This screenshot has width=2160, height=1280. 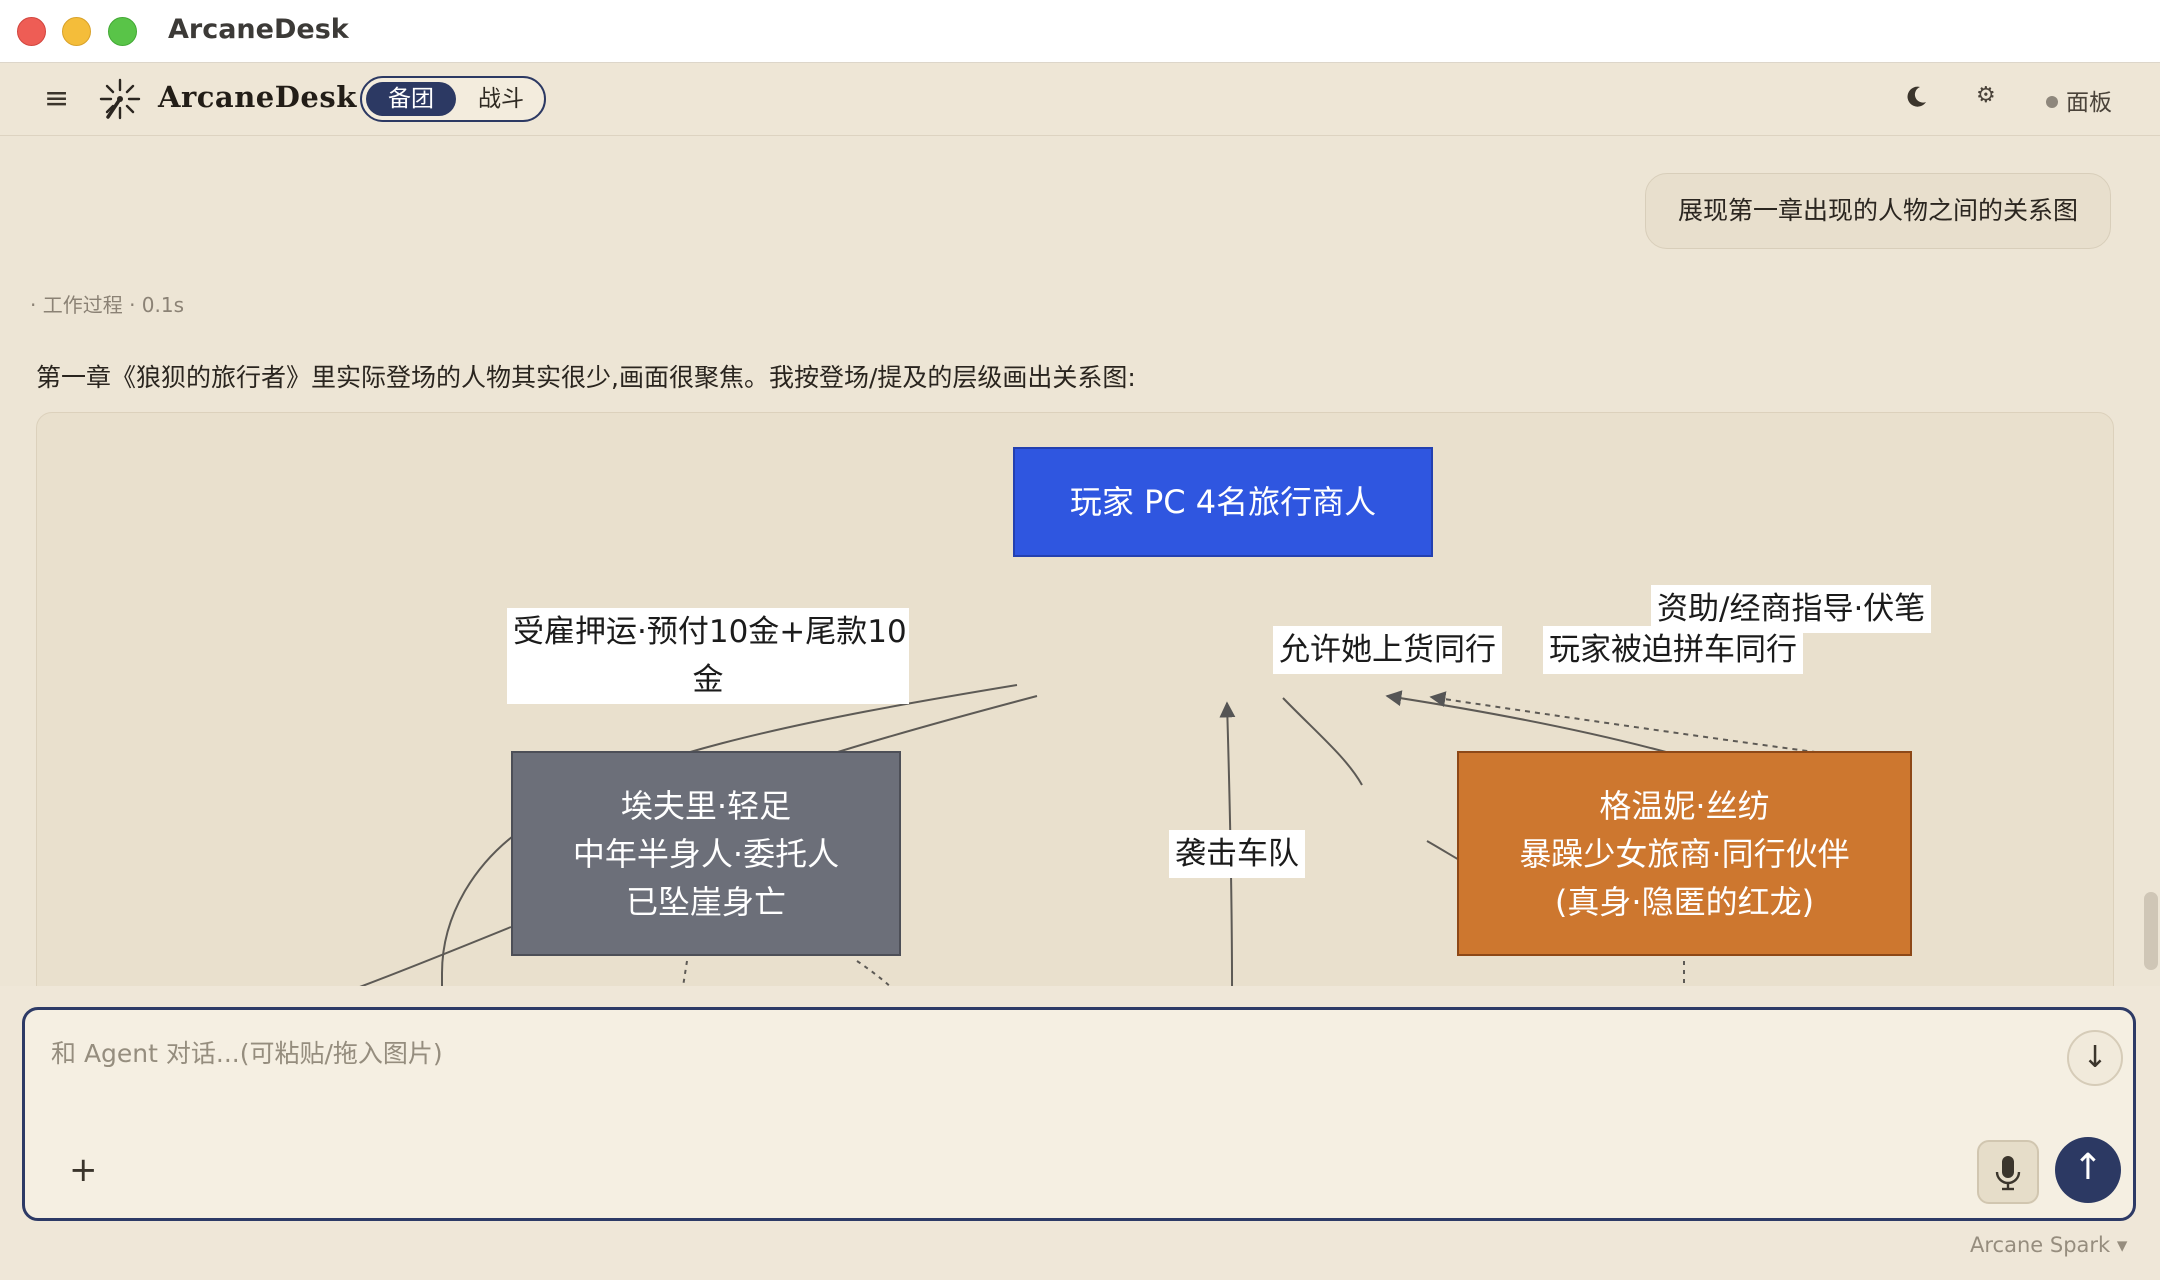 I want to click on mode-toggle: 备团 战斗, so click(x=453, y=99).